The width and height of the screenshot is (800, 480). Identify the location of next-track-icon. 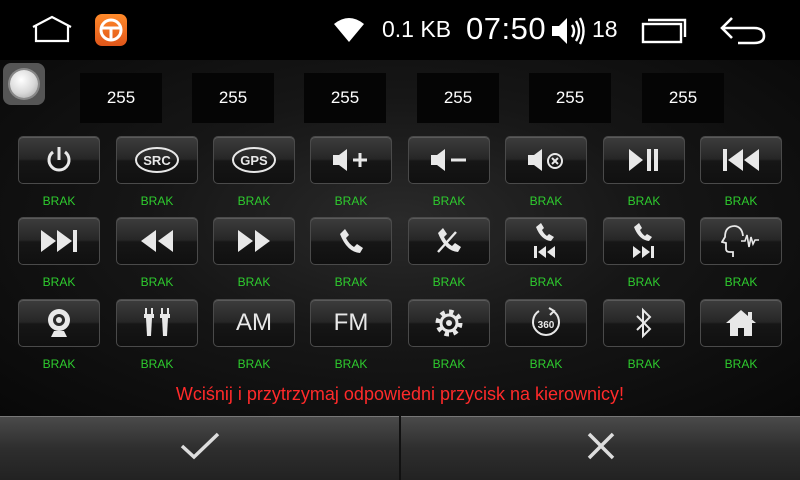
(59, 241).